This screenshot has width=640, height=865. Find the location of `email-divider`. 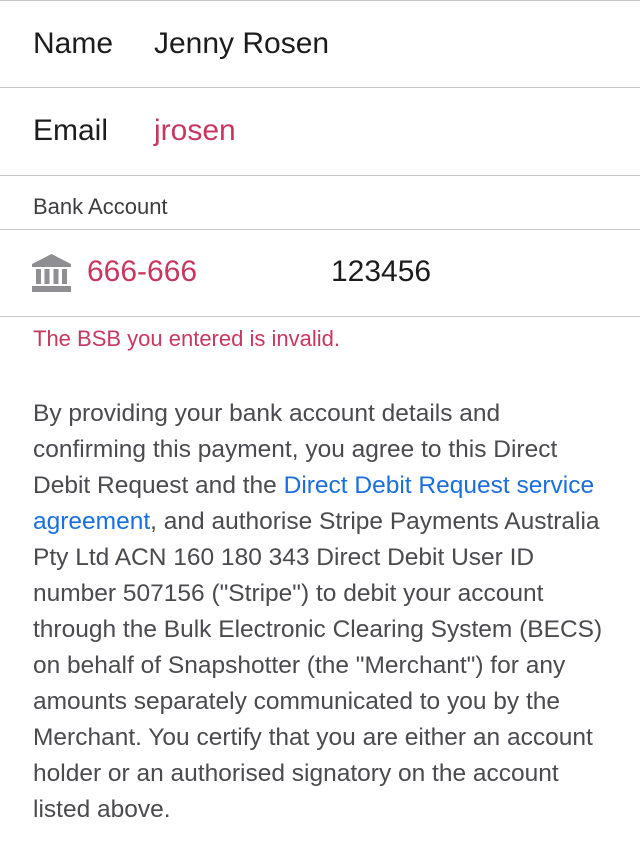

email-divider is located at coordinates (320, 175).